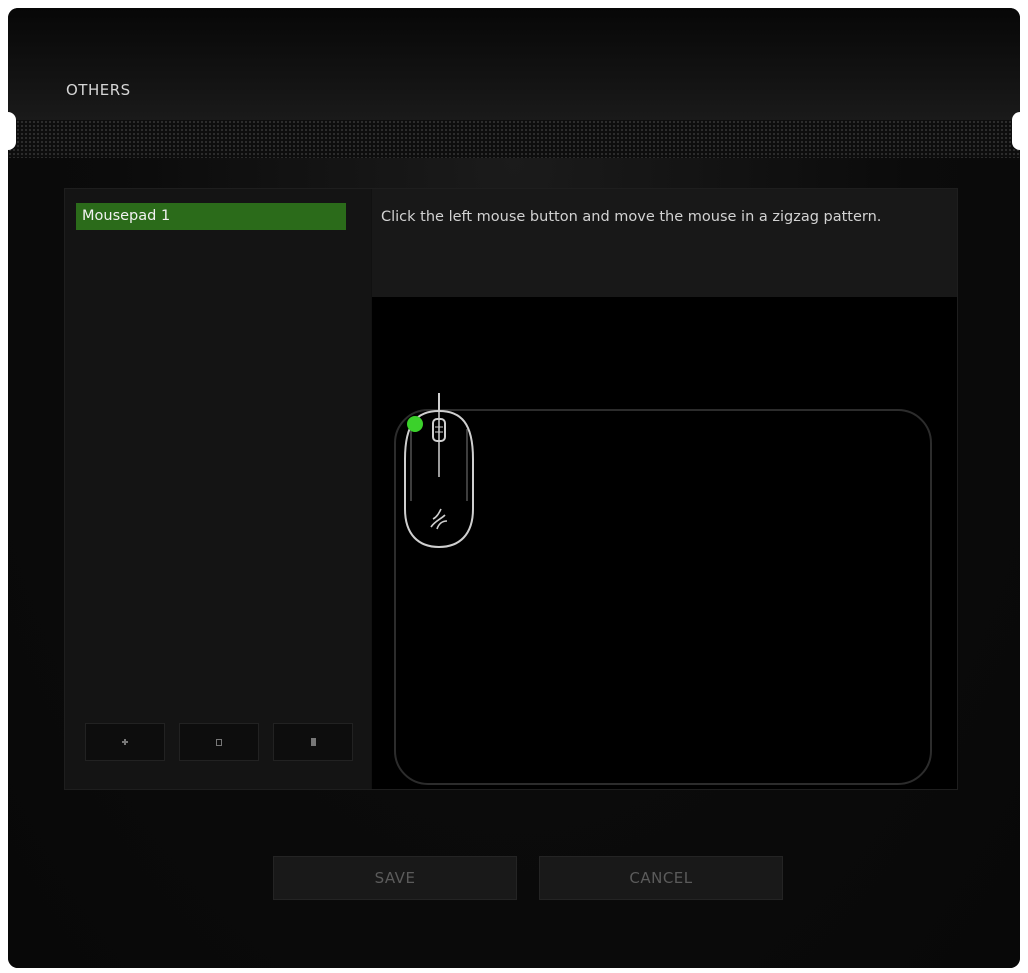 Image resolution: width=1028 pixels, height=973 pixels. I want to click on copy-icon, so click(219, 742).